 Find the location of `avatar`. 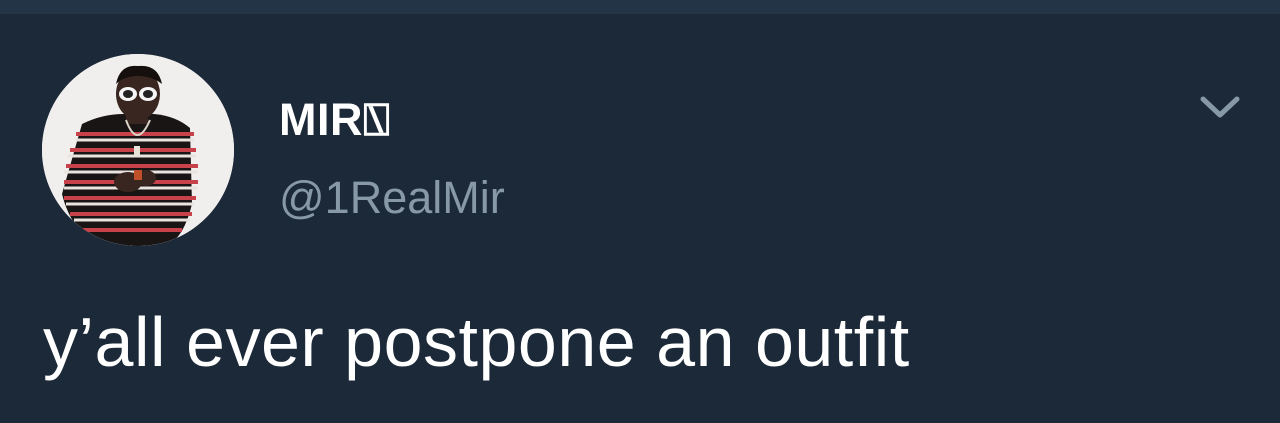

avatar is located at coordinates (138, 150).